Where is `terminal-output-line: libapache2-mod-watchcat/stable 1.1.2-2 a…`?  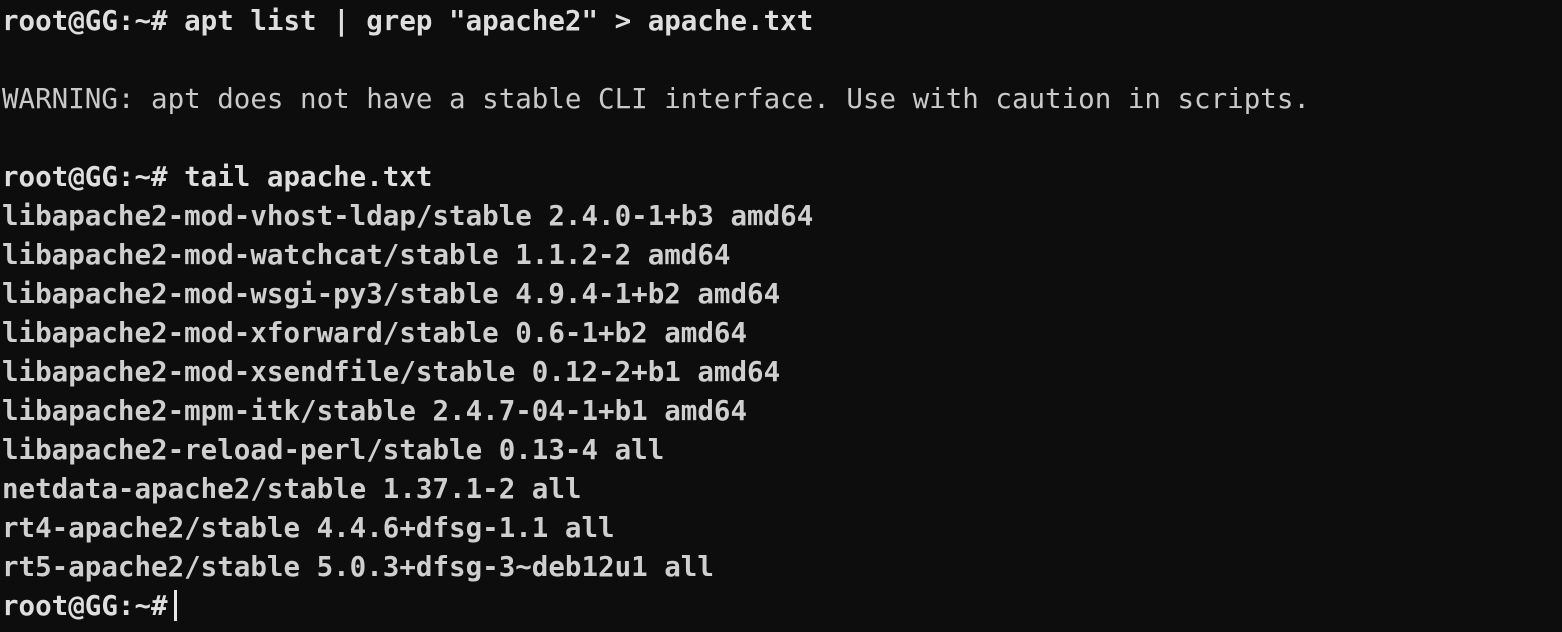 terminal-output-line: libapache2-mod-watchcat/stable 1.1.2-2 a… is located at coordinates (366, 255).